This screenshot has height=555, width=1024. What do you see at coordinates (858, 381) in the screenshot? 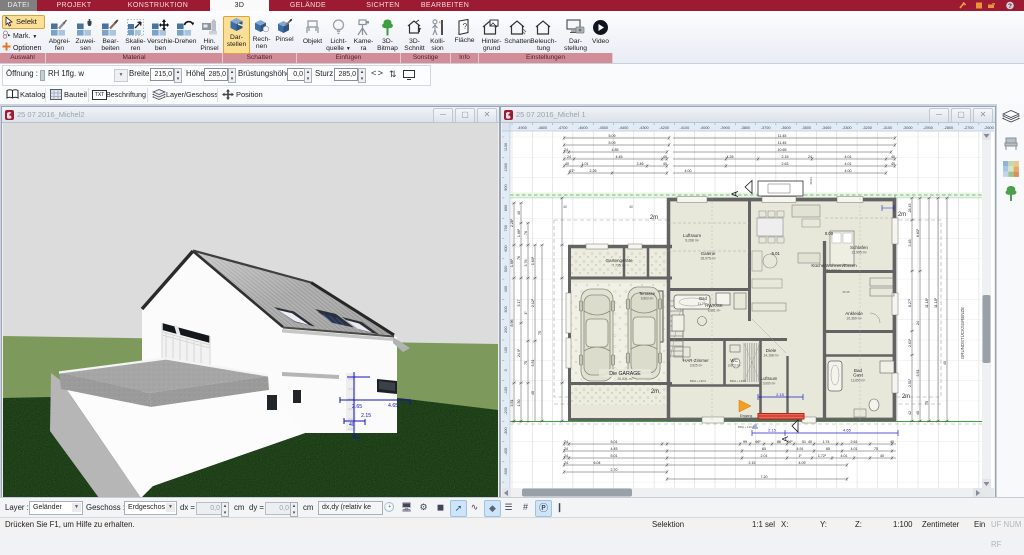
I see `svg-text: 13,650 m²` at bounding box center [858, 381].